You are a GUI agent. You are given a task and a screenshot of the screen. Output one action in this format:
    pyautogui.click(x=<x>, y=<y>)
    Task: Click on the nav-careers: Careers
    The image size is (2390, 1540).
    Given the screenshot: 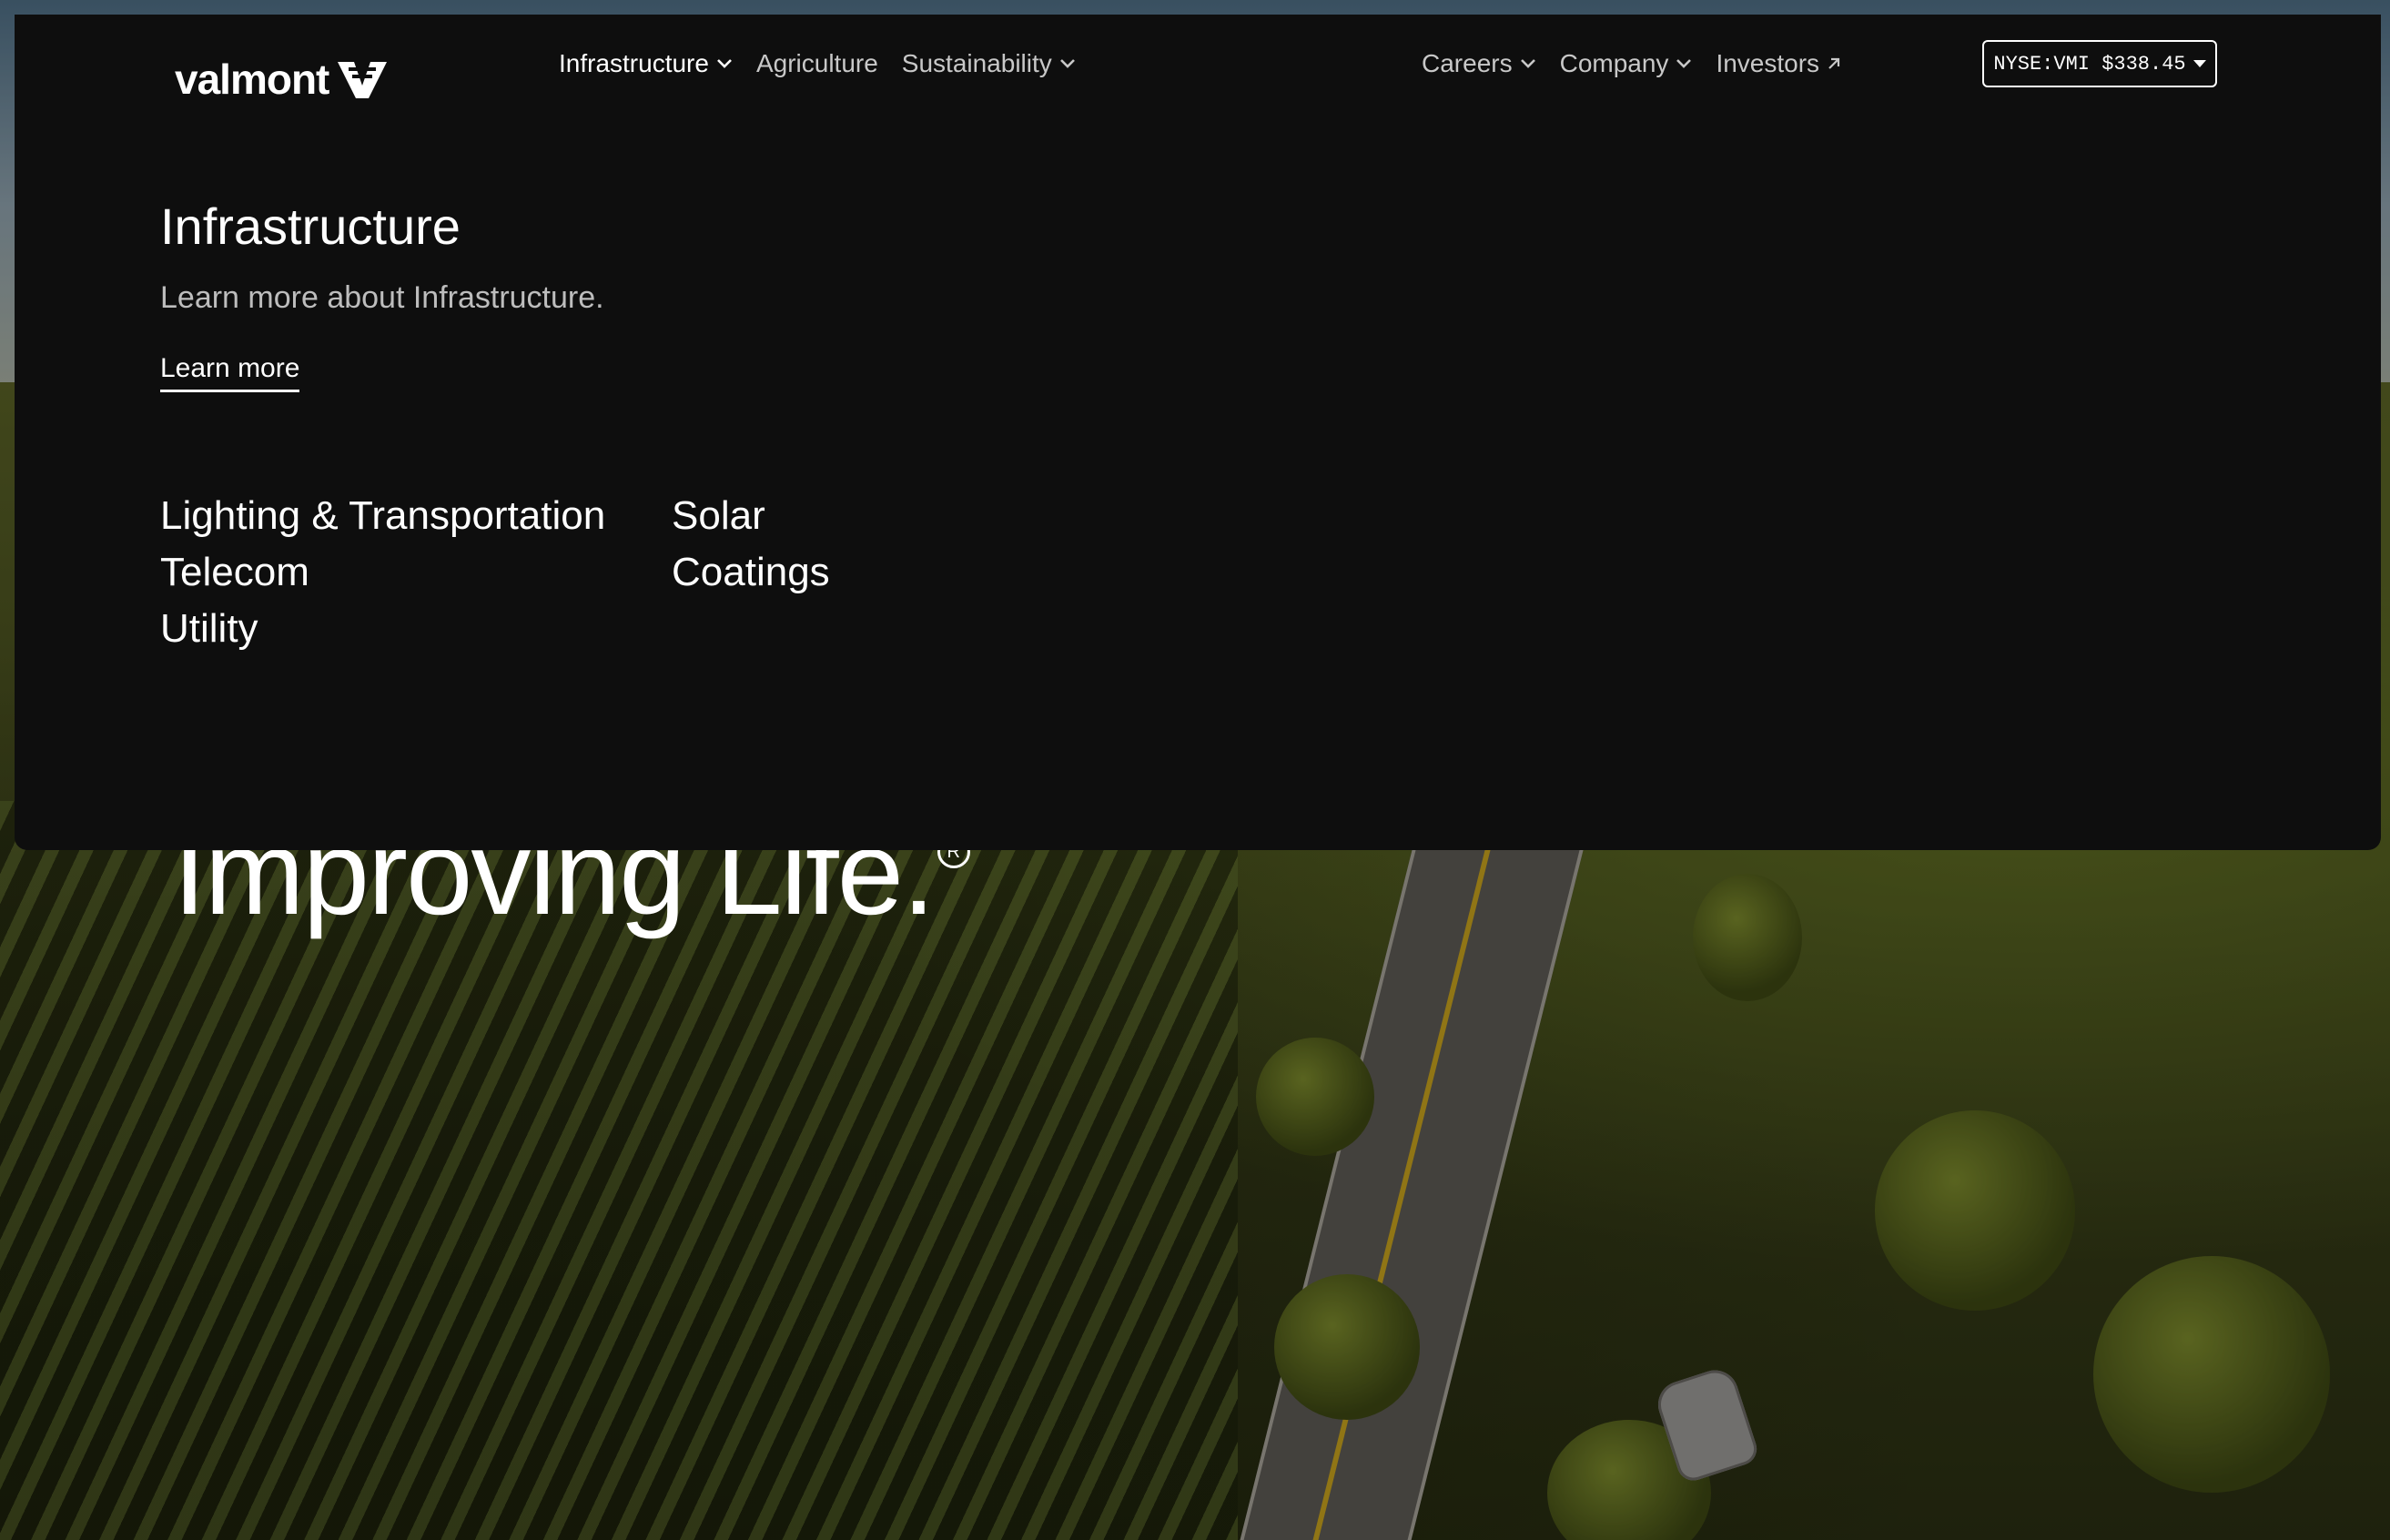 What is the action you would take?
    pyautogui.click(x=1479, y=64)
    